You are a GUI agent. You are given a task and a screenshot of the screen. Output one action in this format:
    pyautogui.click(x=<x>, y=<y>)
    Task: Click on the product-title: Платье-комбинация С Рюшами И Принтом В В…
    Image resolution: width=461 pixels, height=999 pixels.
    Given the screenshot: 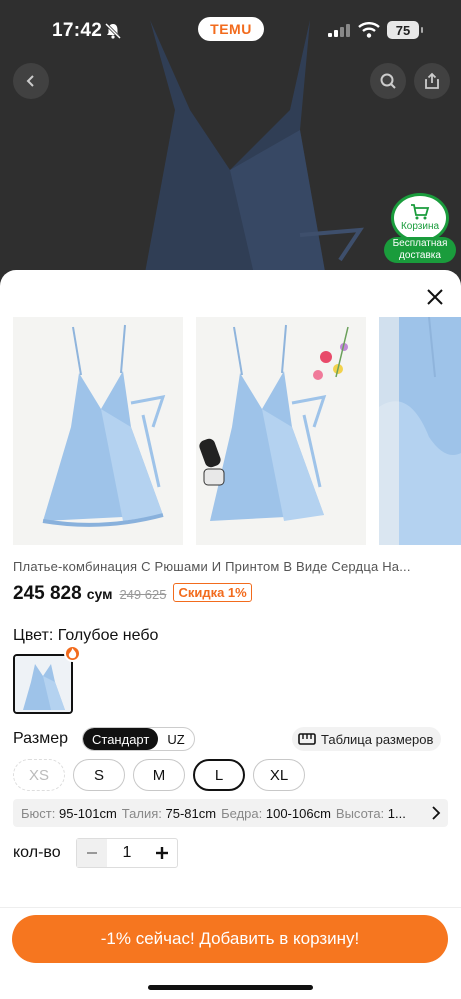 What is the action you would take?
    pyautogui.click(x=212, y=566)
    